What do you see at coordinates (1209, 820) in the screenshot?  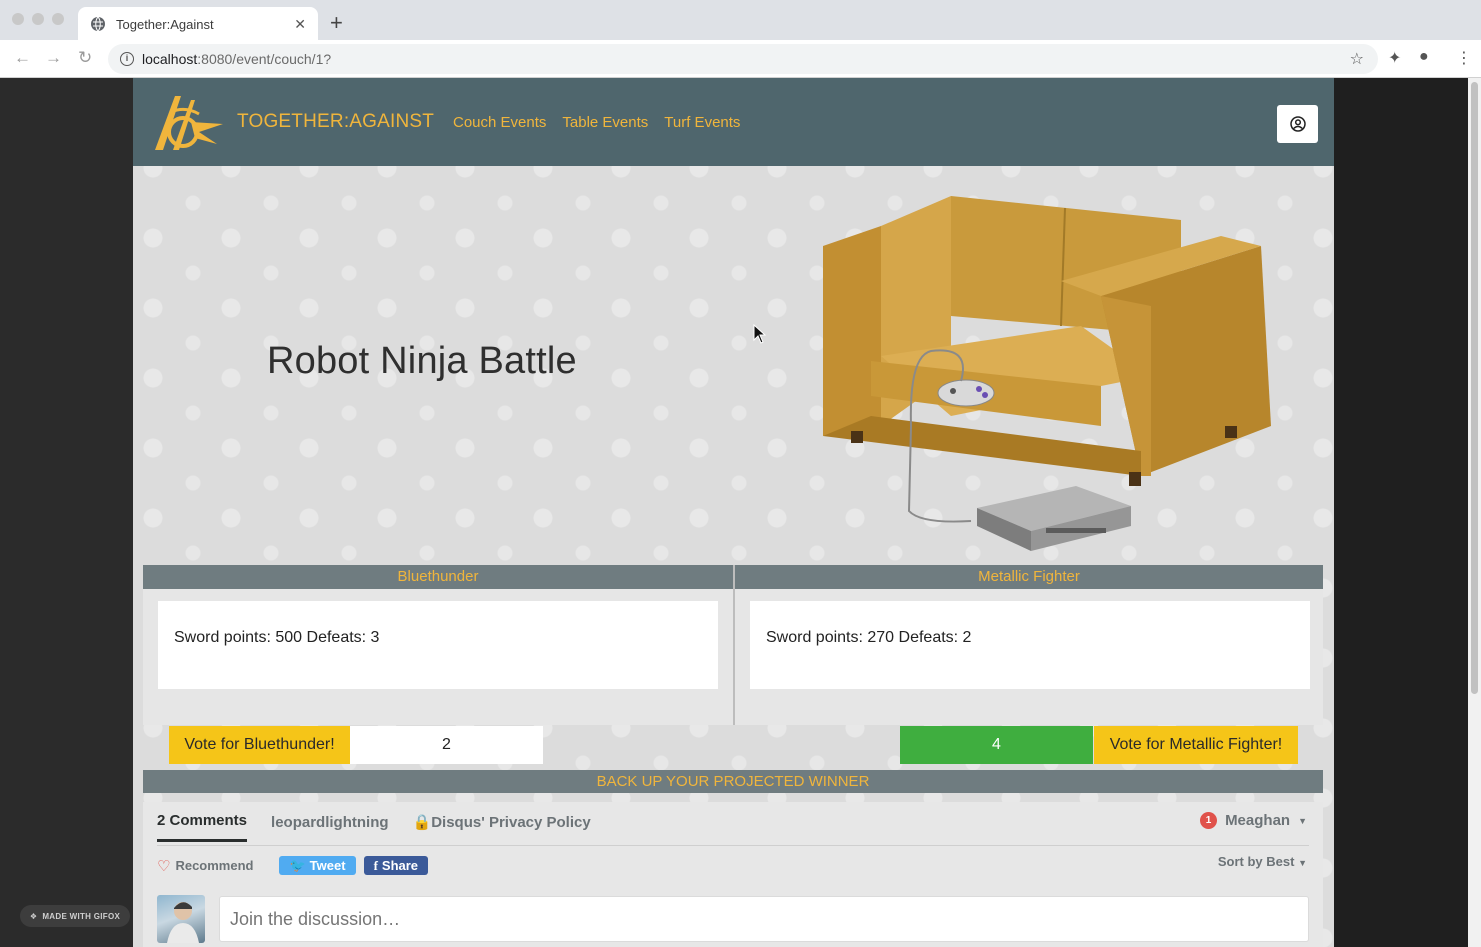 I see `notification-badge: 1` at bounding box center [1209, 820].